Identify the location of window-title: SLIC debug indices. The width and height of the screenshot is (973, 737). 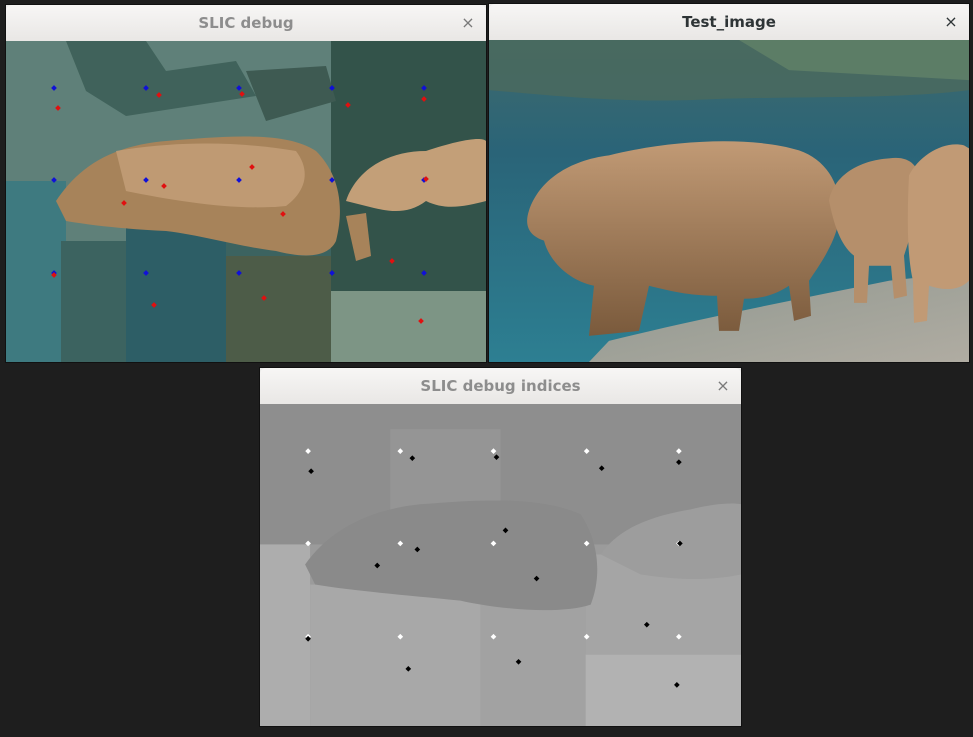
(500, 386).